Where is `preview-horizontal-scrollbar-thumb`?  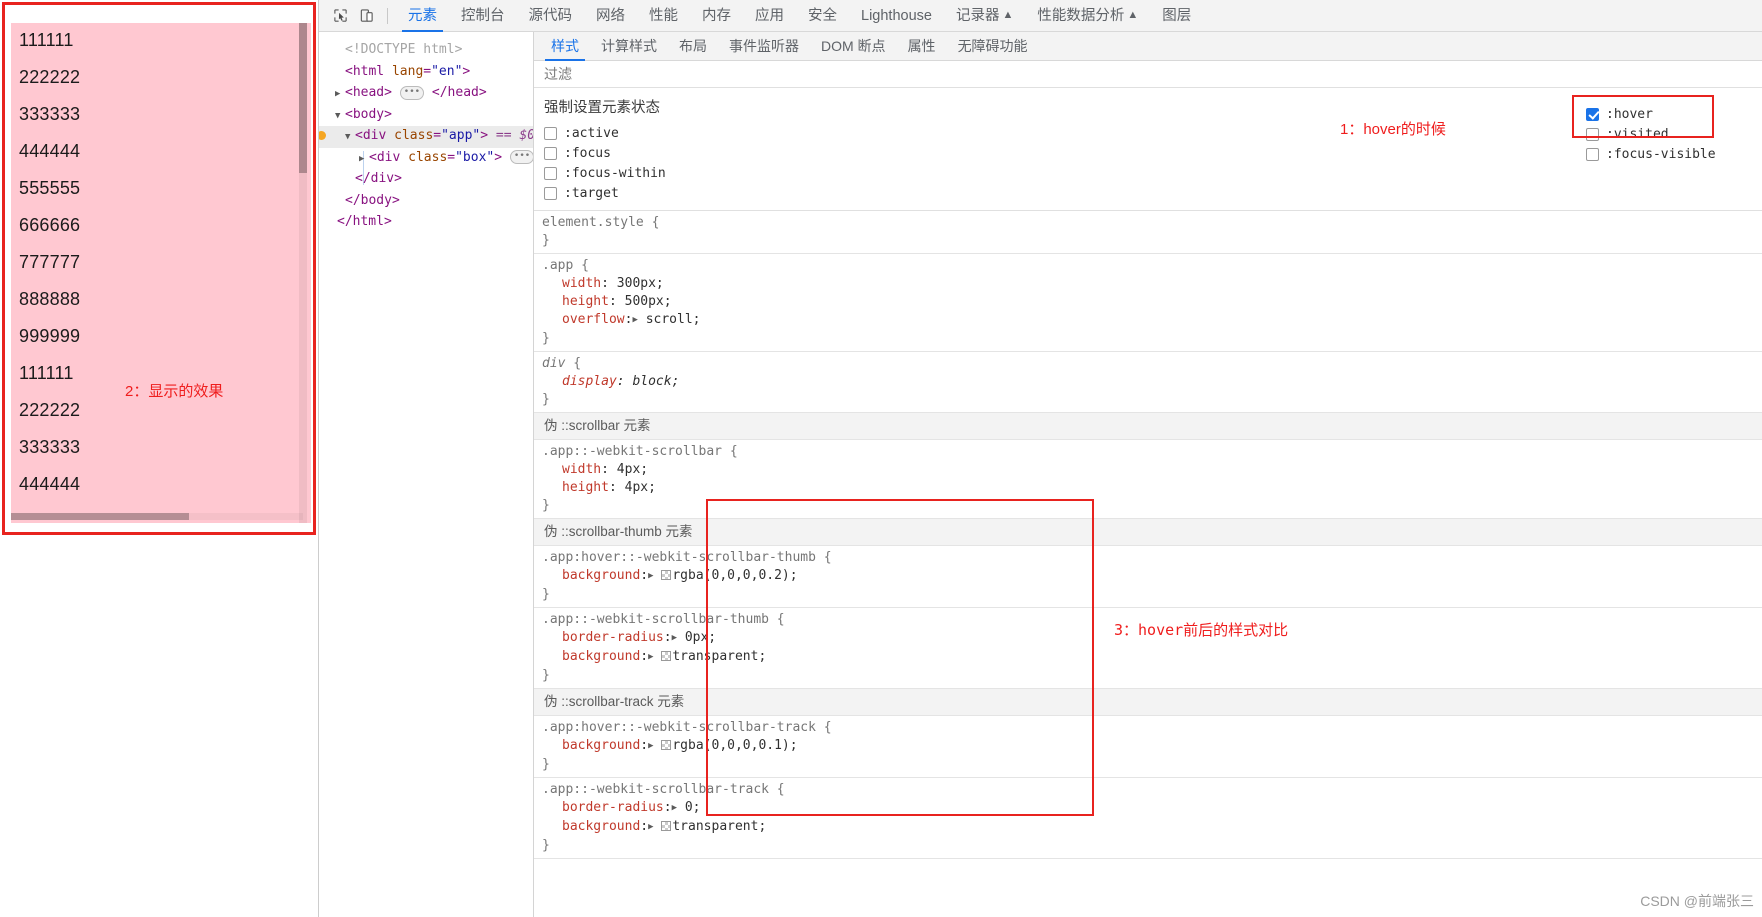 preview-horizontal-scrollbar-thumb is located at coordinates (100, 516).